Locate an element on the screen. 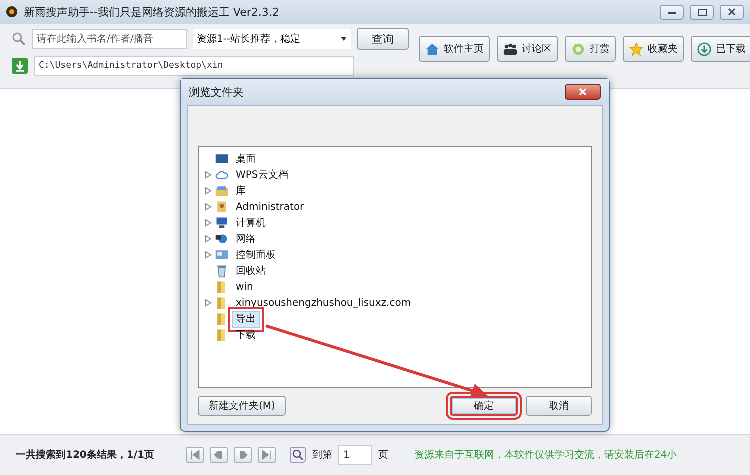  toolbar-button: 软件主页 is located at coordinates (454, 49).